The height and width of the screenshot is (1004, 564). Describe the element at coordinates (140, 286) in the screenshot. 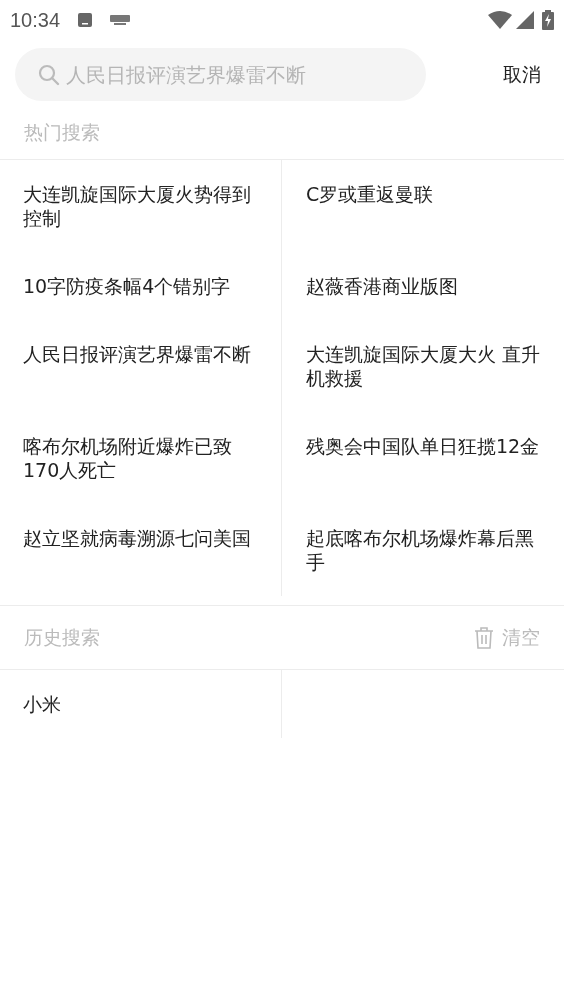

I see `search-suggestion: 10字防疫条幅4个错别字` at that location.